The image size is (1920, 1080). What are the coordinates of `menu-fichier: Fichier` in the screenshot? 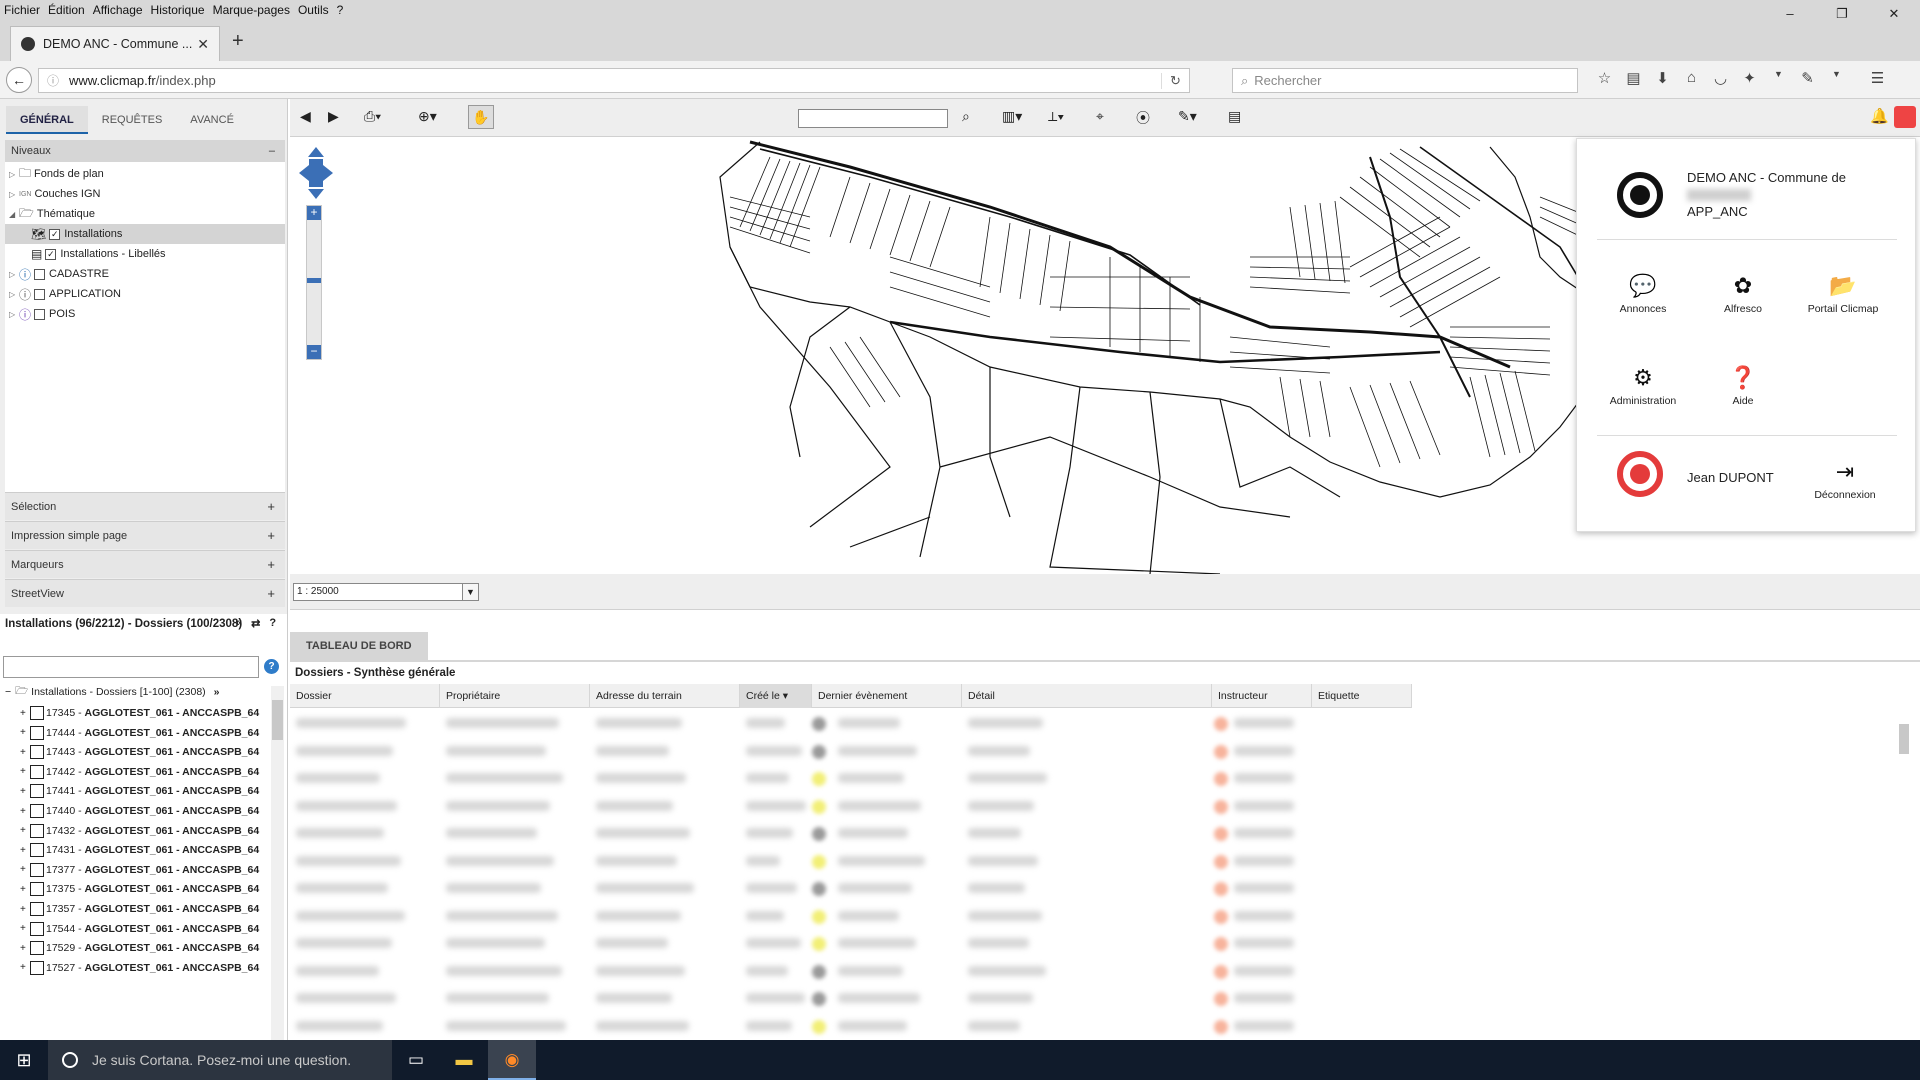 It's located at (22, 10).